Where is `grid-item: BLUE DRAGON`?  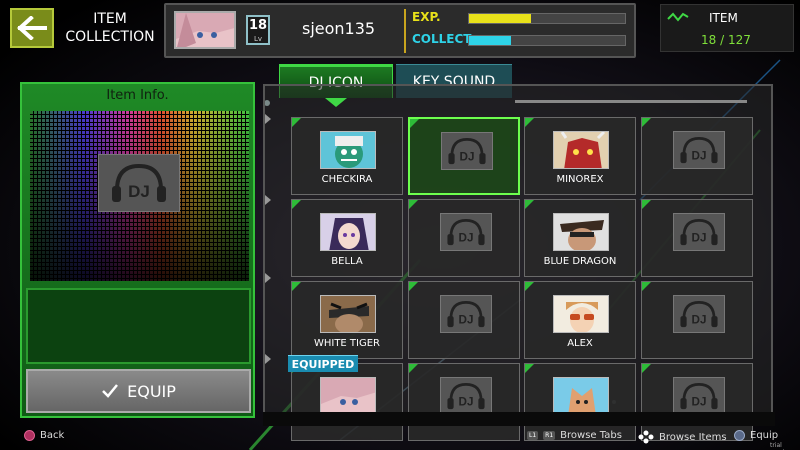 grid-item: BLUE DRAGON is located at coordinates (580, 238).